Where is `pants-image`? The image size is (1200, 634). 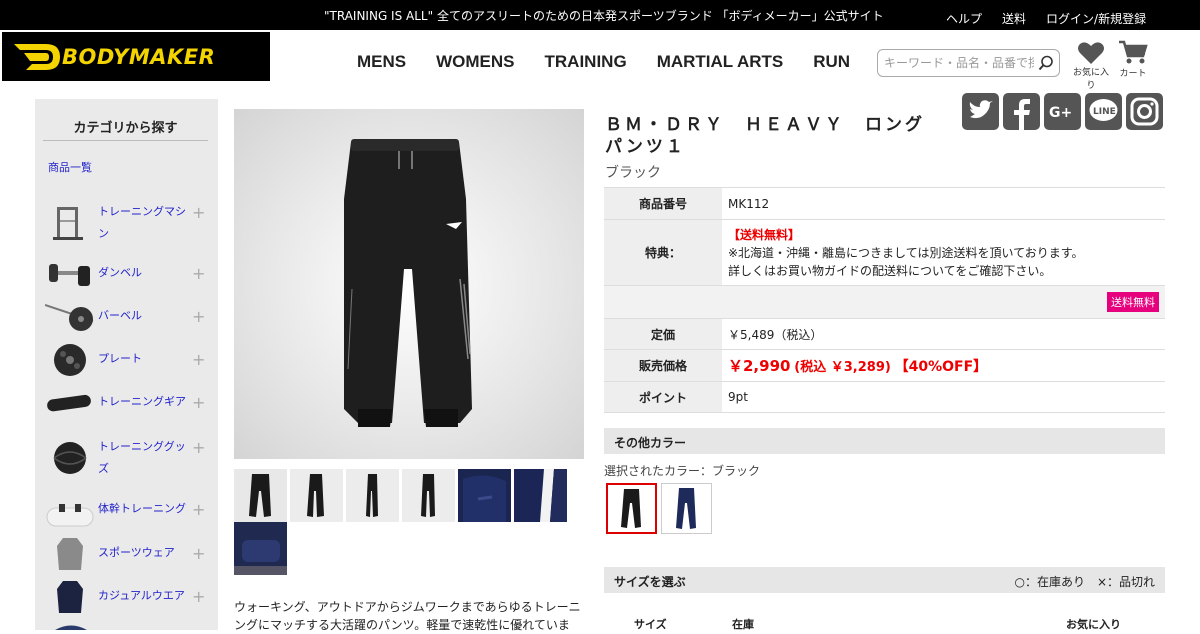 pants-image is located at coordinates (408, 283).